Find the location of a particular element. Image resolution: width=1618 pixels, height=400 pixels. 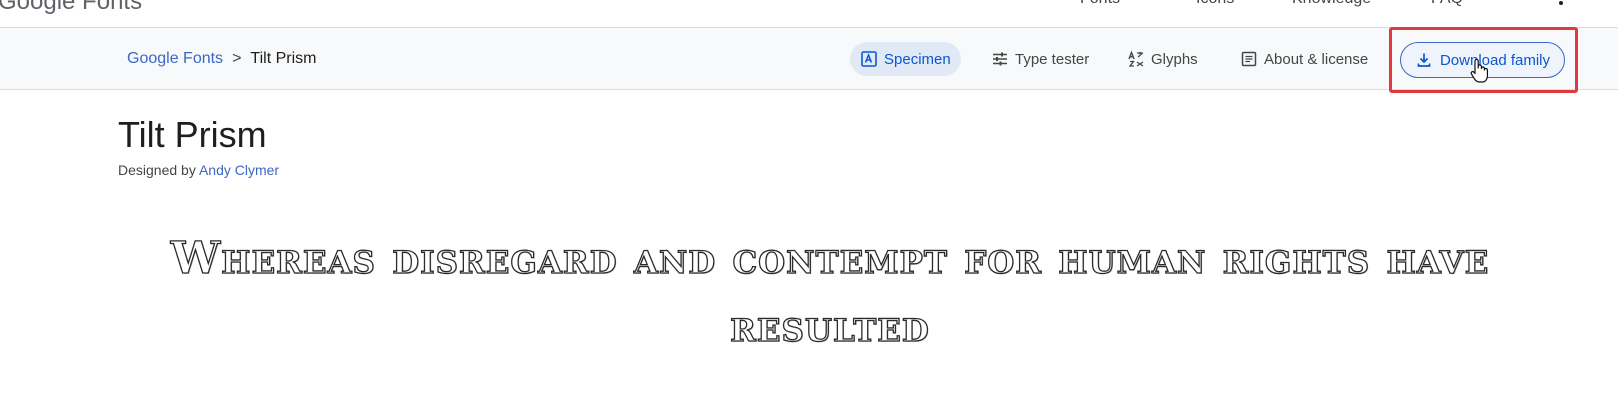

nav-faq: FAQ is located at coordinates (1447, 4).